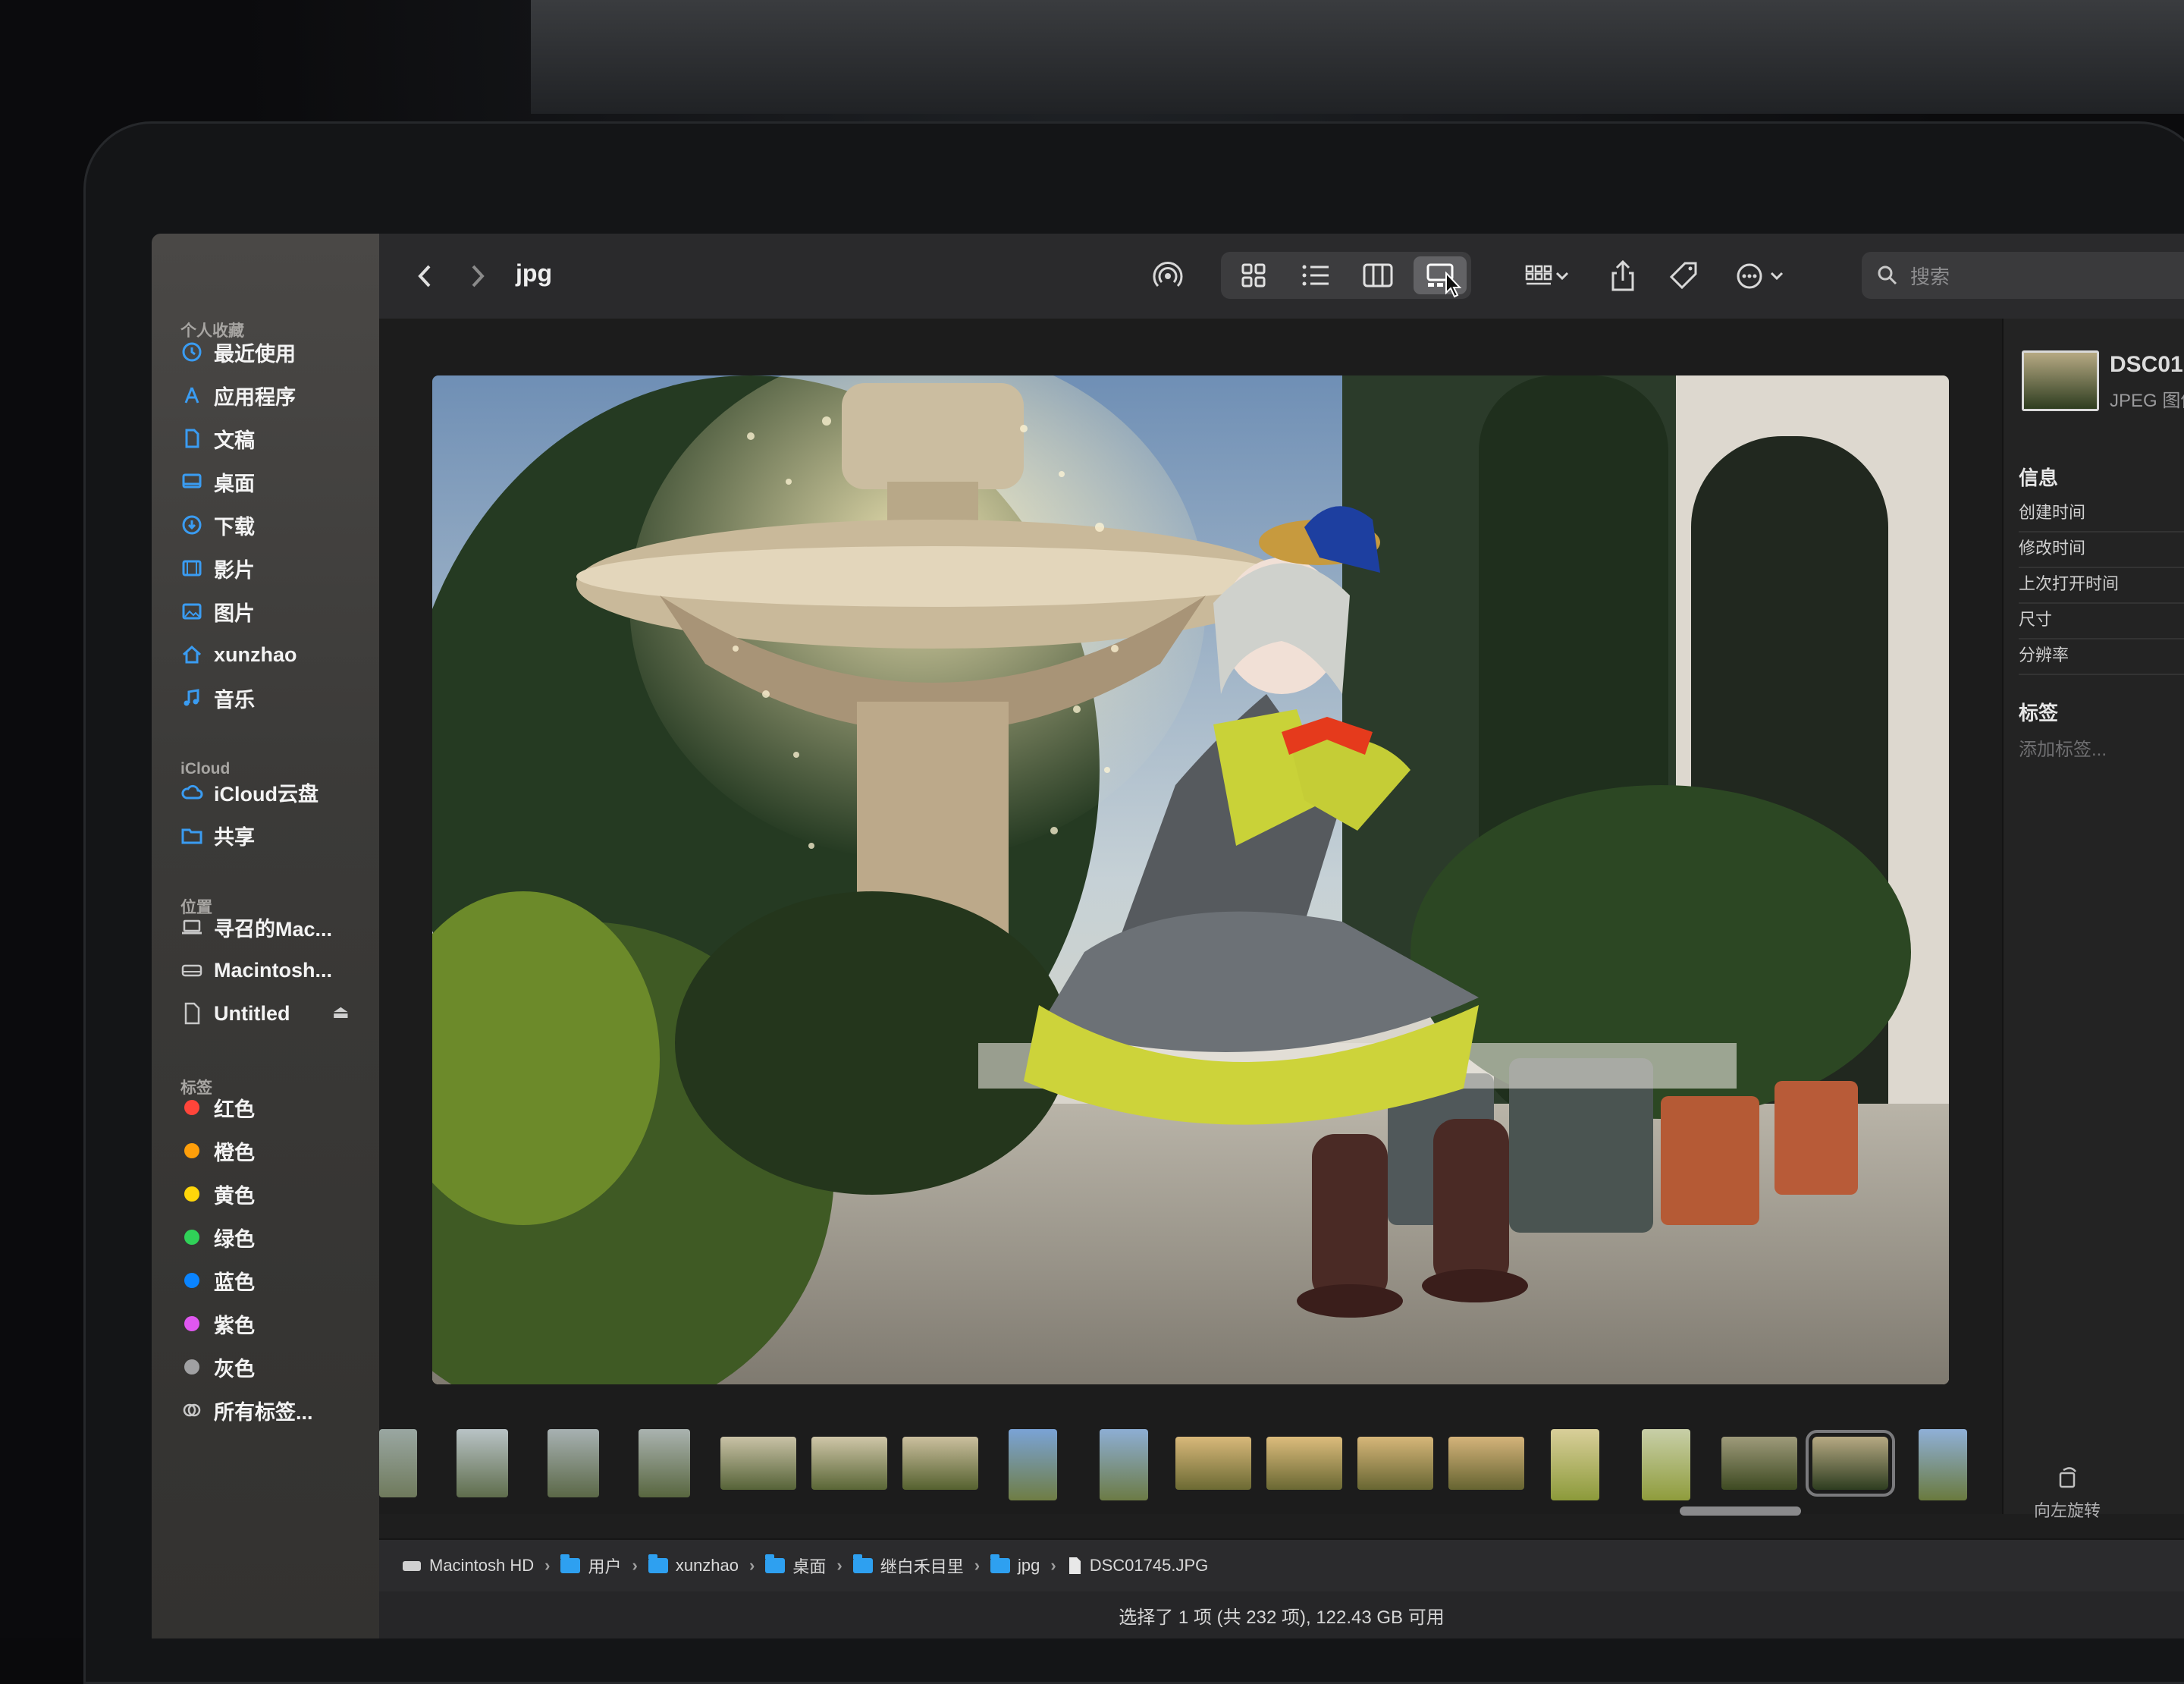 The width and height of the screenshot is (2184, 1684). I want to click on search-field: 搜索, so click(2023, 275).